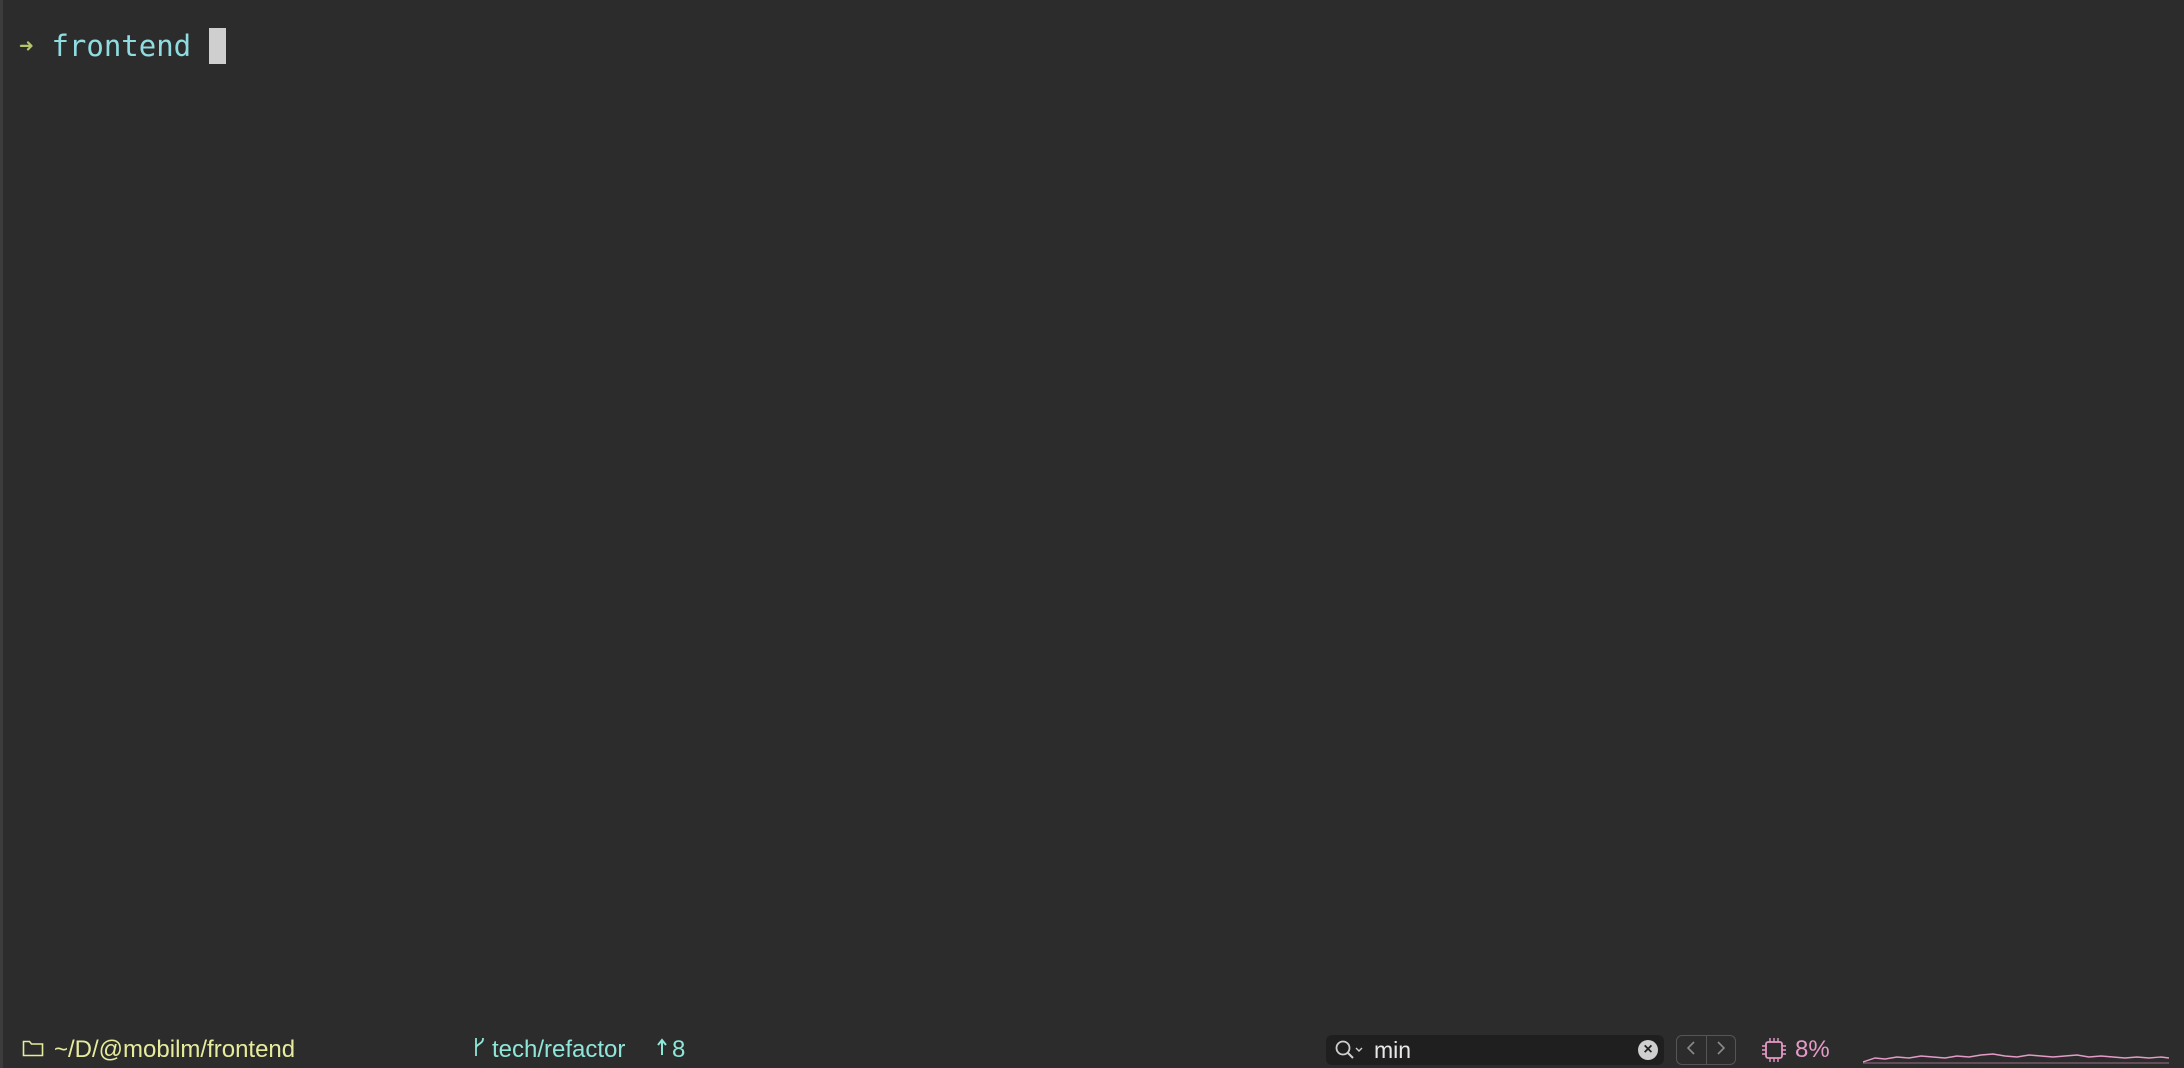 Image resolution: width=2184 pixels, height=1068 pixels. I want to click on status-commits-ahead: 8, so click(670, 1050).